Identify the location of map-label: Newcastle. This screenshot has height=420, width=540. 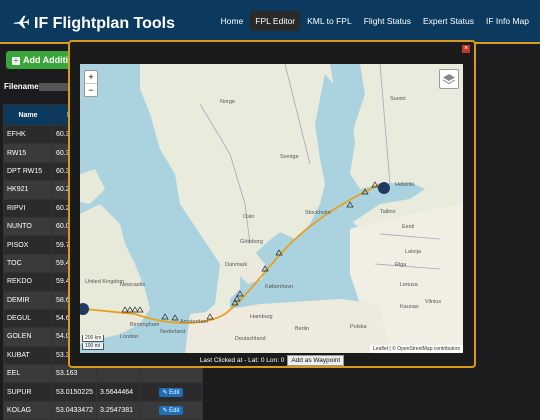
(133, 285).